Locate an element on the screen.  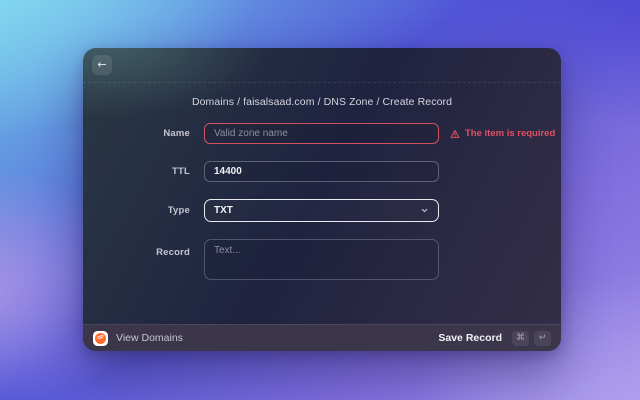
view-domains-link: View Domains is located at coordinates (149, 338).